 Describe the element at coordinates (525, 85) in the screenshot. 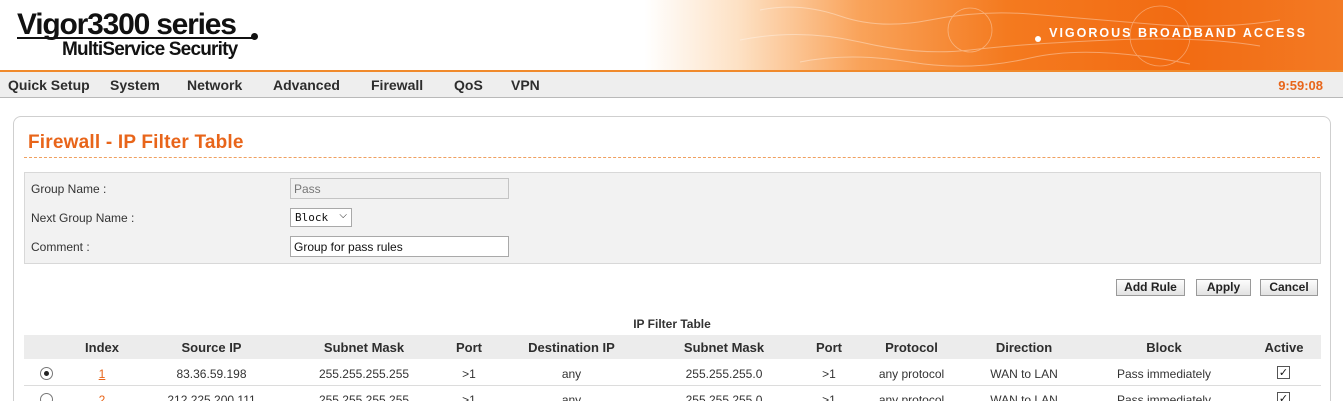

I see `menu-vpn: VPN` at that location.